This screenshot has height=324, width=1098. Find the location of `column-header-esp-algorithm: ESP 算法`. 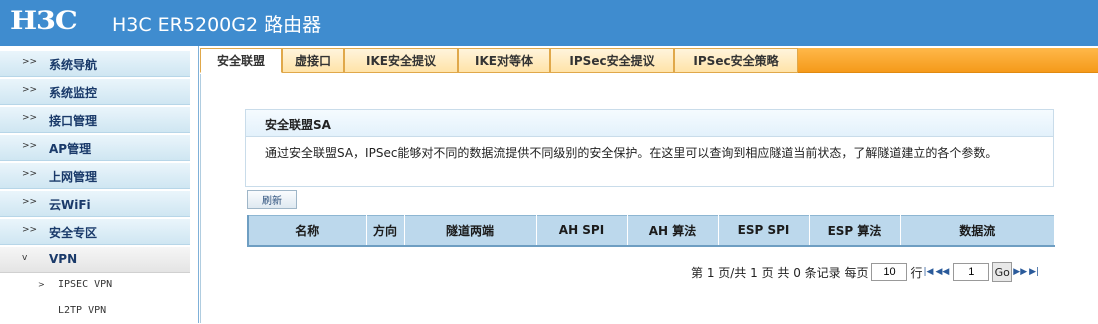

column-header-esp-algorithm: ESP 算法 is located at coordinates (854, 231).